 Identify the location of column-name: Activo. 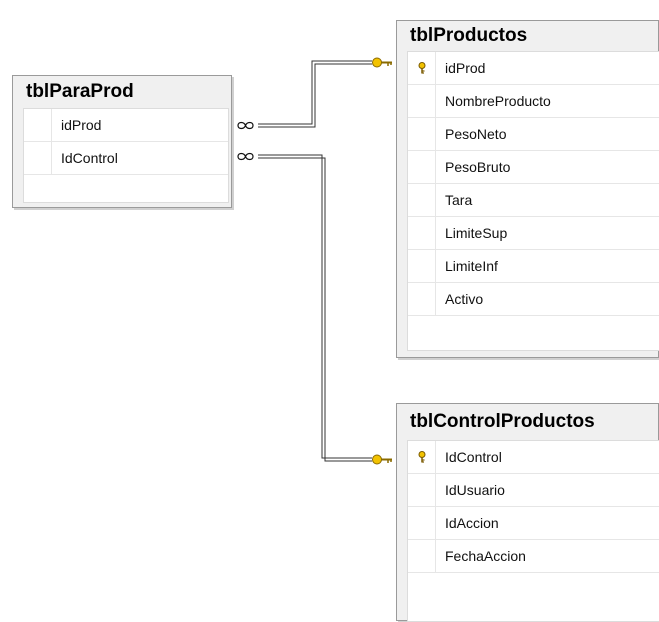
(464, 299).